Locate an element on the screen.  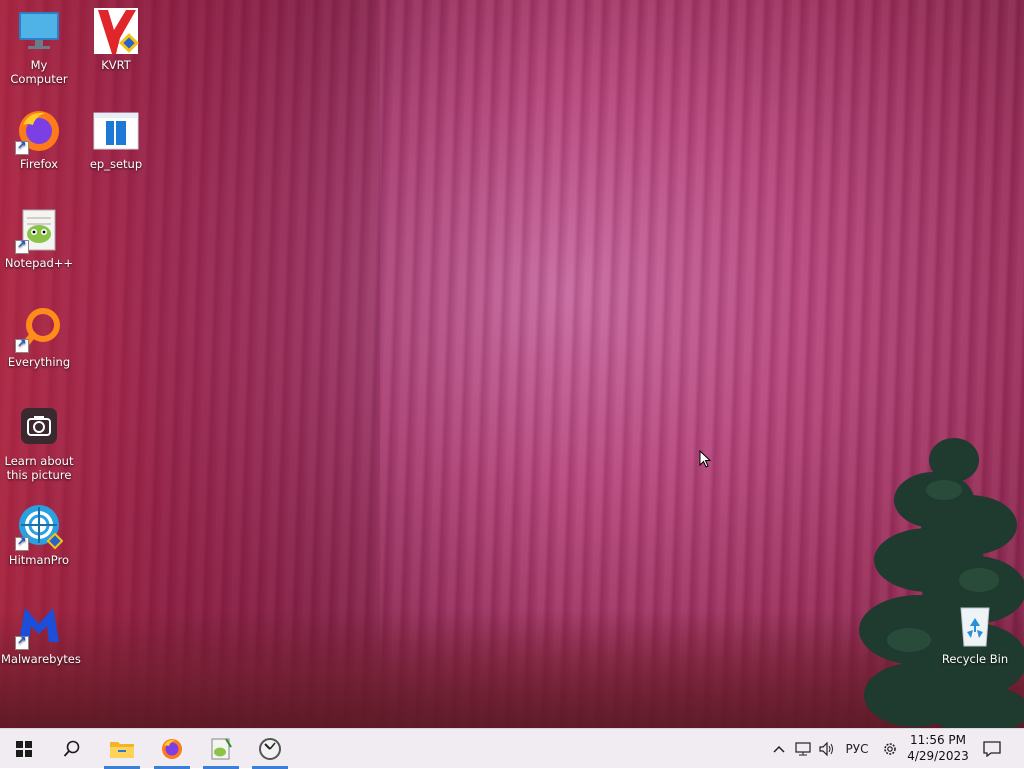
taskbar-file-explorer is located at coordinates (122, 749).